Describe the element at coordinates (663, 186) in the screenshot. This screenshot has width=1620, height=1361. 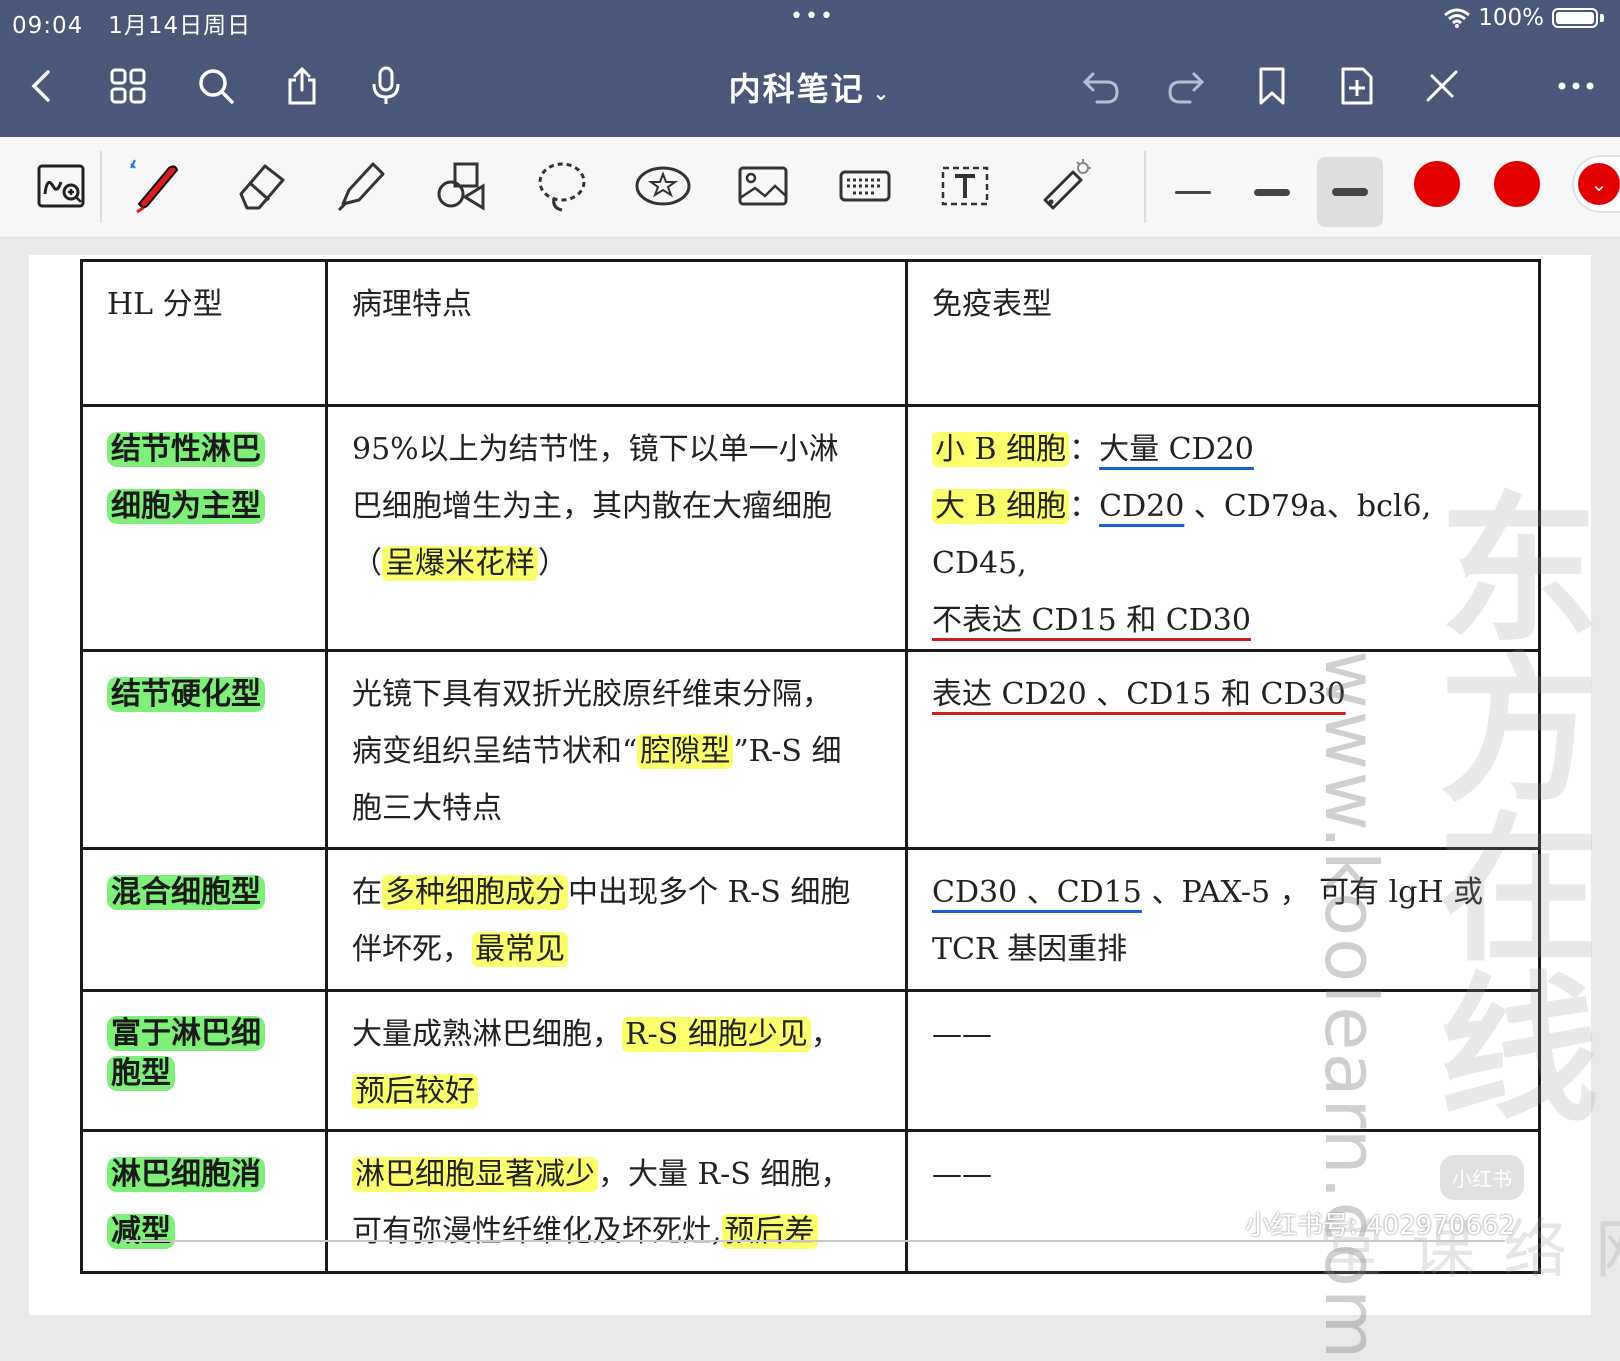
I see `sticker-tool` at that location.